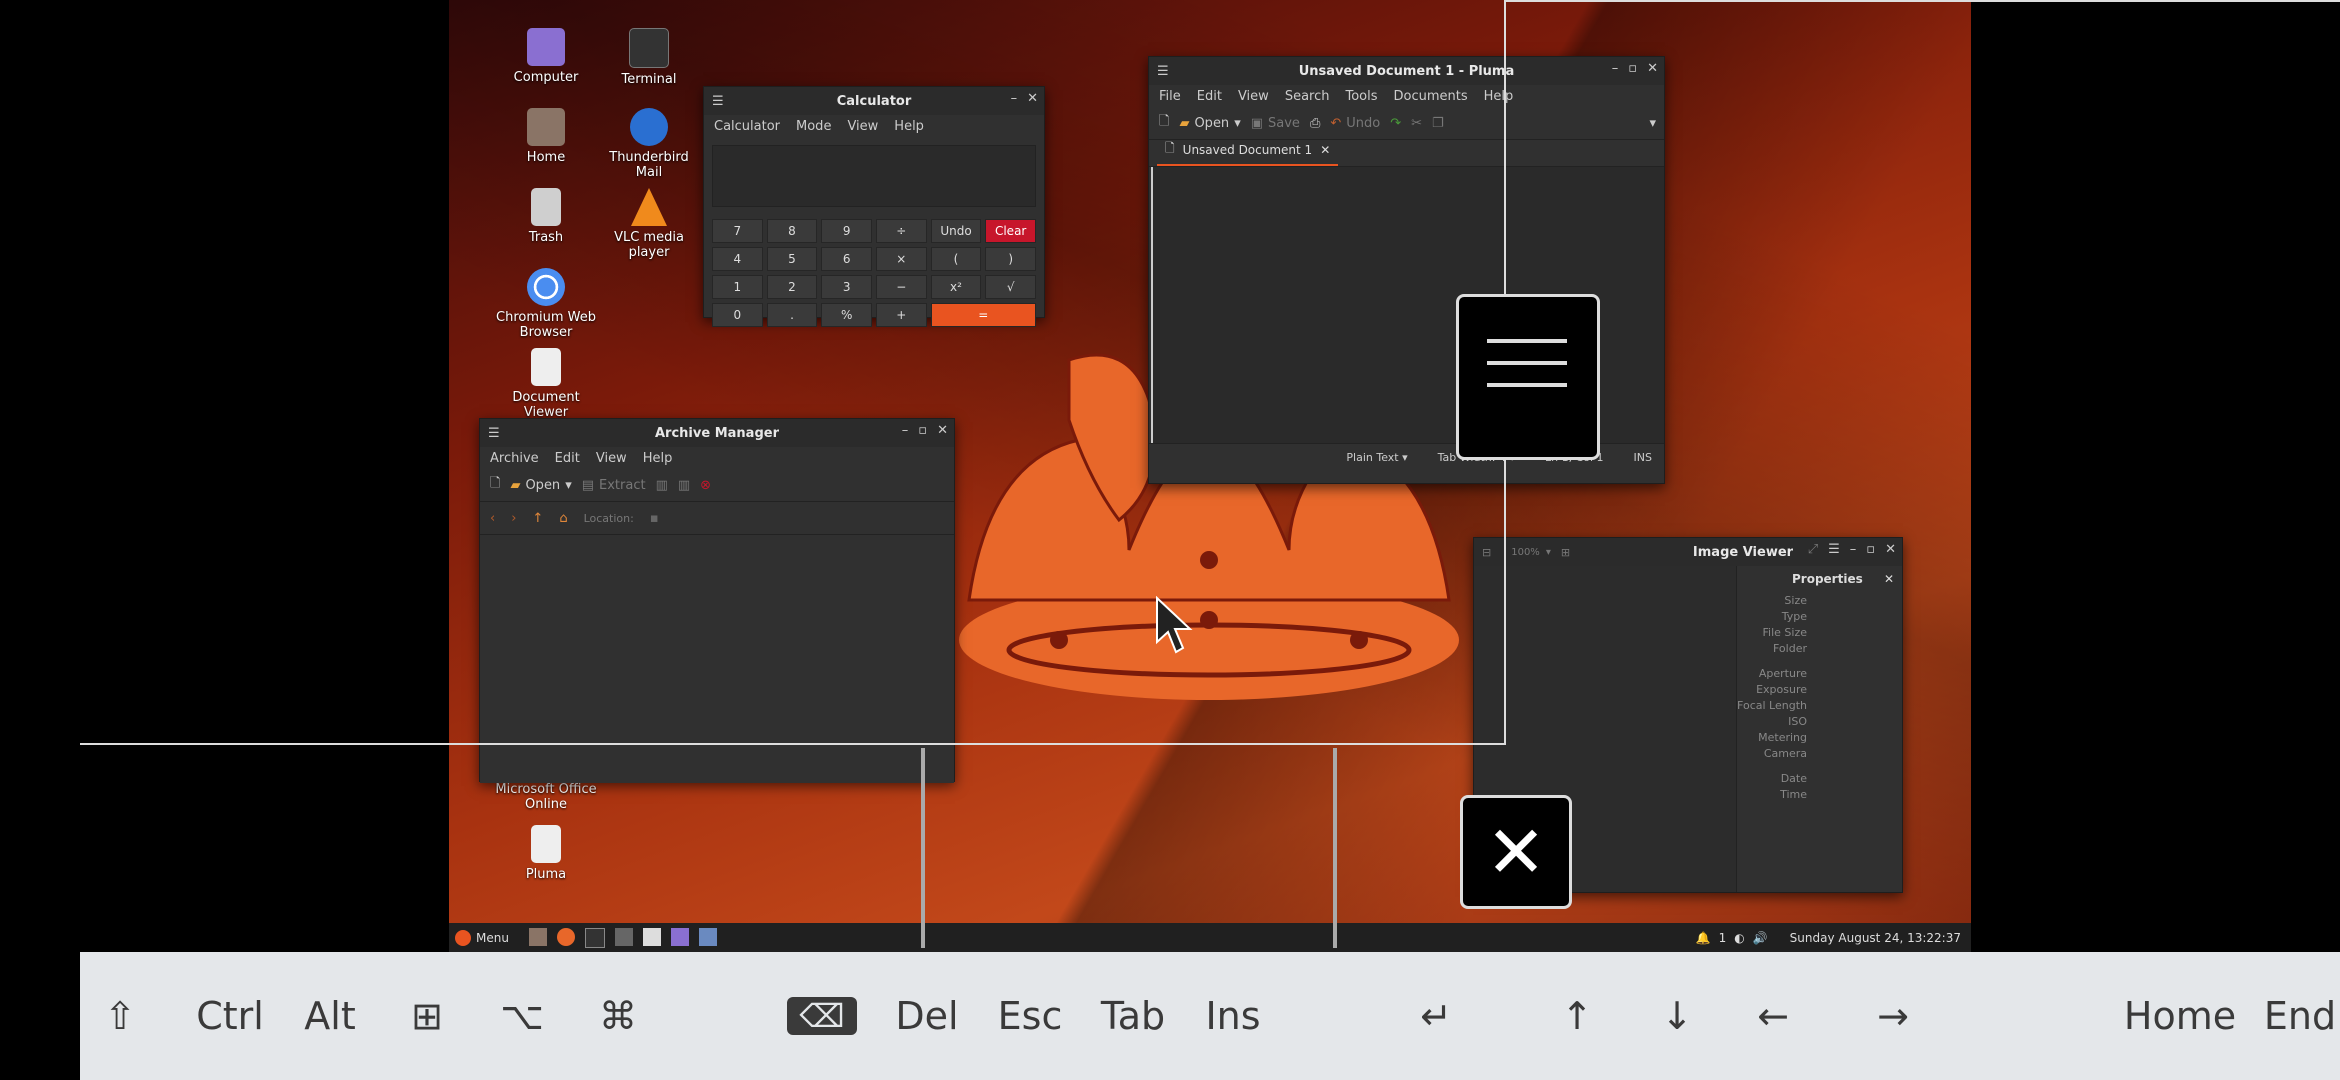 This screenshot has height=1080, width=2340. I want to click on calc-key-multiply: ×, so click(901, 259).